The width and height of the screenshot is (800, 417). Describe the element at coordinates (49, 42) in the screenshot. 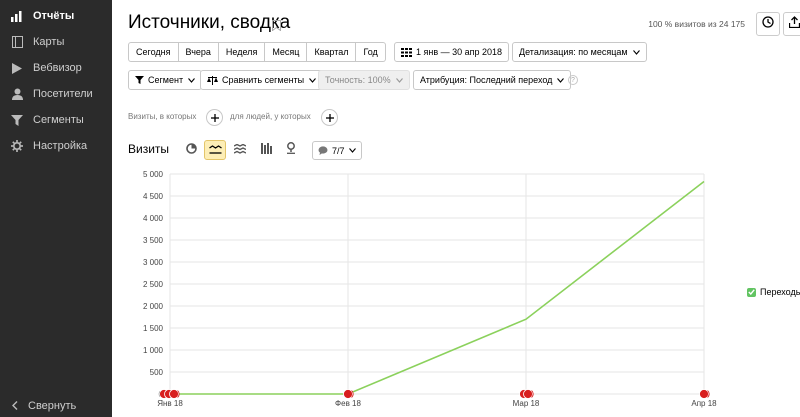

I see `sidebar-item-label: Карты` at that location.